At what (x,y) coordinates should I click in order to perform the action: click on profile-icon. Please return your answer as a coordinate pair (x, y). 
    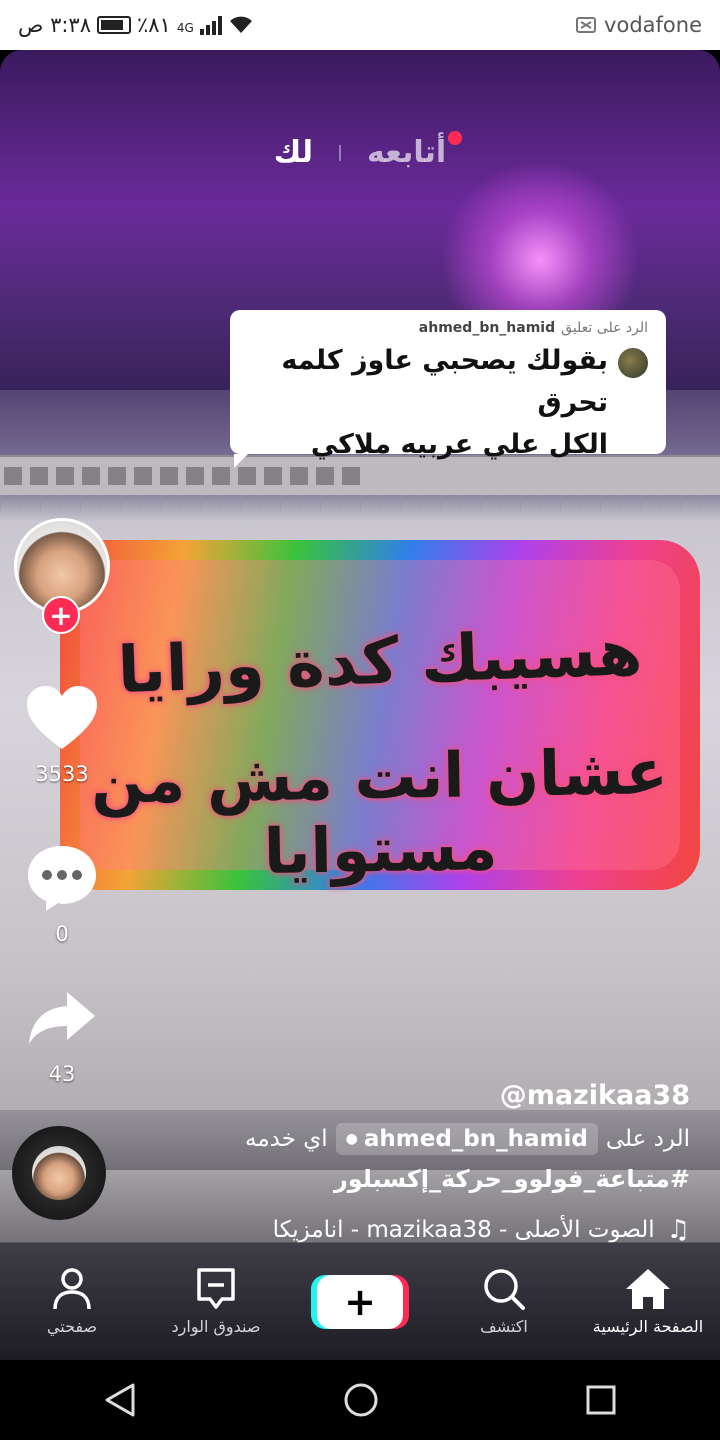
    Looking at the image, I should click on (72, 1289).